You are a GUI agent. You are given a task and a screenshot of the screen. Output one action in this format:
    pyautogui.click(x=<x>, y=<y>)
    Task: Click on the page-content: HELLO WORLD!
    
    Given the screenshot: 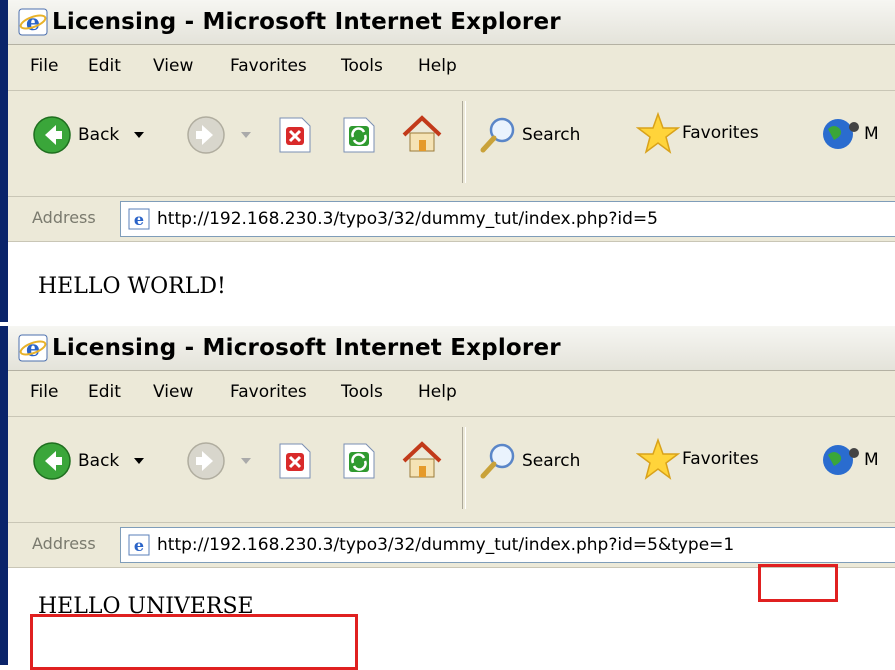 What is the action you would take?
    pyautogui.click(x=451, y=282)
    